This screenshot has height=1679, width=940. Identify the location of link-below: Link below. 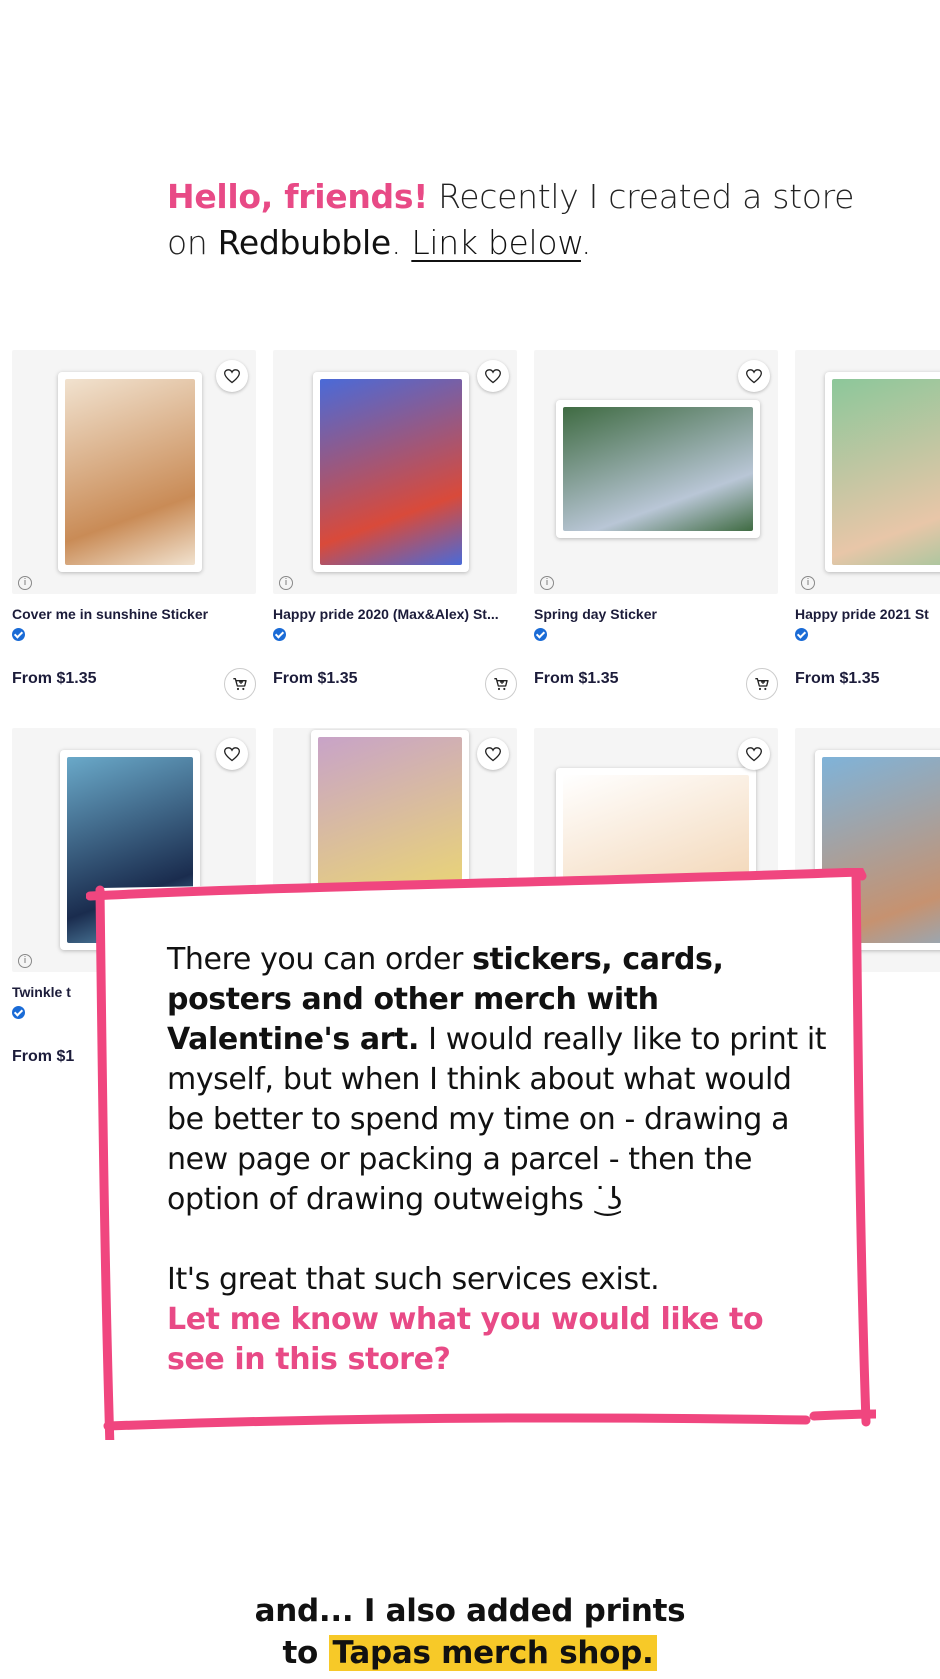
(496, 242).